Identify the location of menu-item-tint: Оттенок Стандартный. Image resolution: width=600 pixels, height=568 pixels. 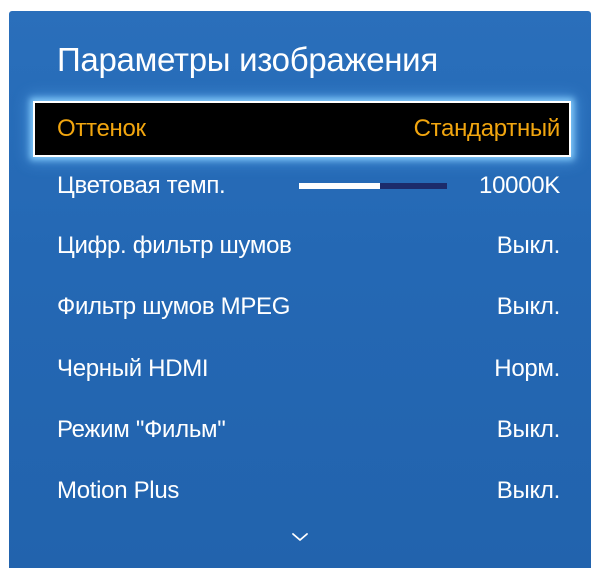
(302, 129).